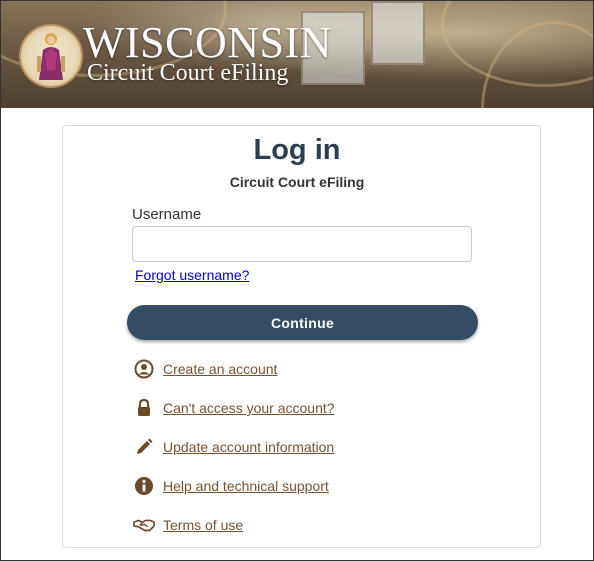 This screenshot has width=594, height=561. Describe the element at coordinates (192, 275) in the screenshot. I see `forgot-username-link: Forgot username?` at that location.